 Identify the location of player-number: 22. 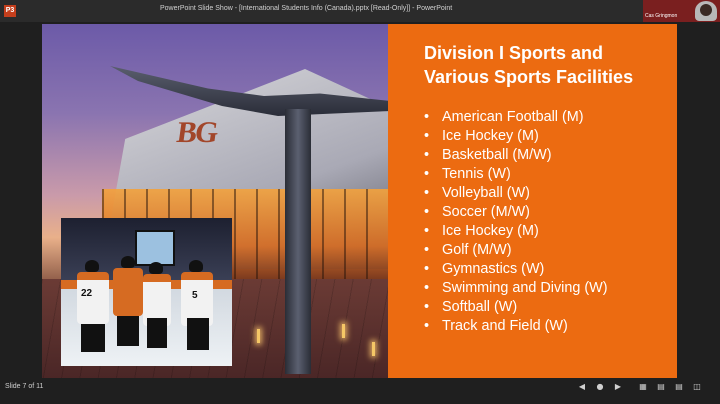
(87, 293).